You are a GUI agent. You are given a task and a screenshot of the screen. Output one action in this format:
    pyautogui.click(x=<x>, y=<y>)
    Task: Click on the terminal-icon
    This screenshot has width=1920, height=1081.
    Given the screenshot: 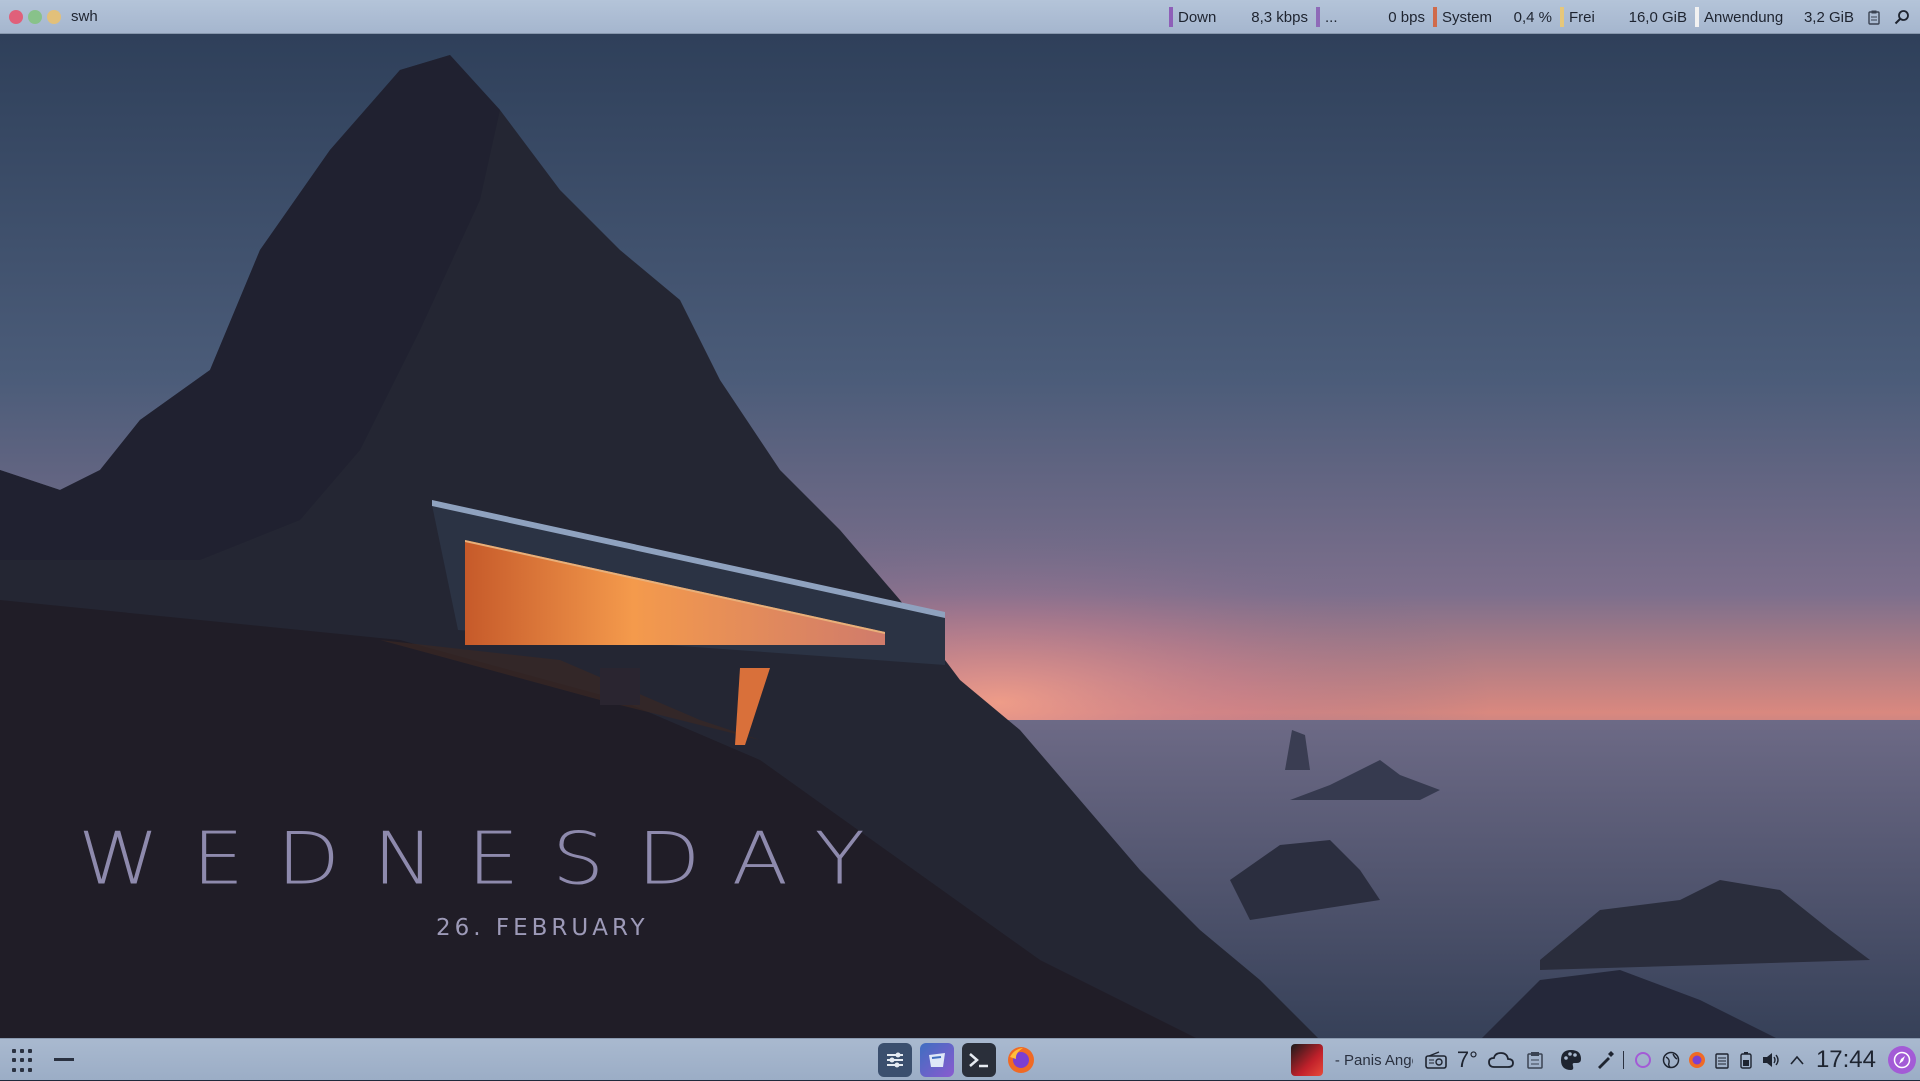 What is the action you would take?
    pyautogui.click(x=979, y=1060)
    